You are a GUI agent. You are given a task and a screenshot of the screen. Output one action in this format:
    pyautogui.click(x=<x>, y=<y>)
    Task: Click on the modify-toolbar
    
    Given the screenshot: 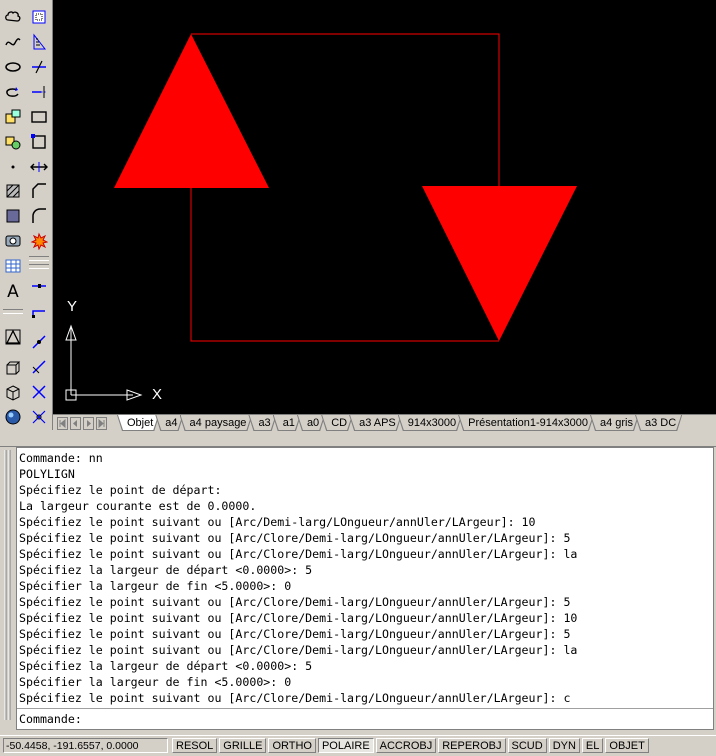 What is the action you would take?
    pyautogui.click(x=39, y=215)
    